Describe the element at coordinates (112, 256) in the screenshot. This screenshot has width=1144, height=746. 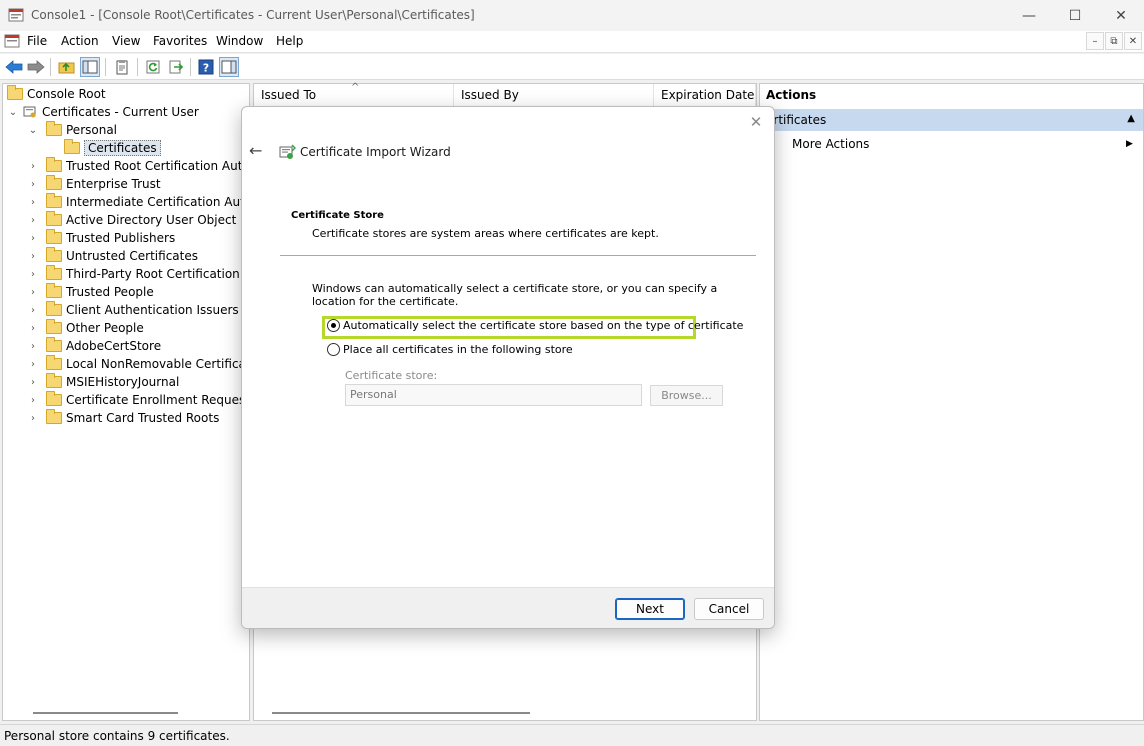
I see `tree-item-store: › Untrusted Certificates` at that location.